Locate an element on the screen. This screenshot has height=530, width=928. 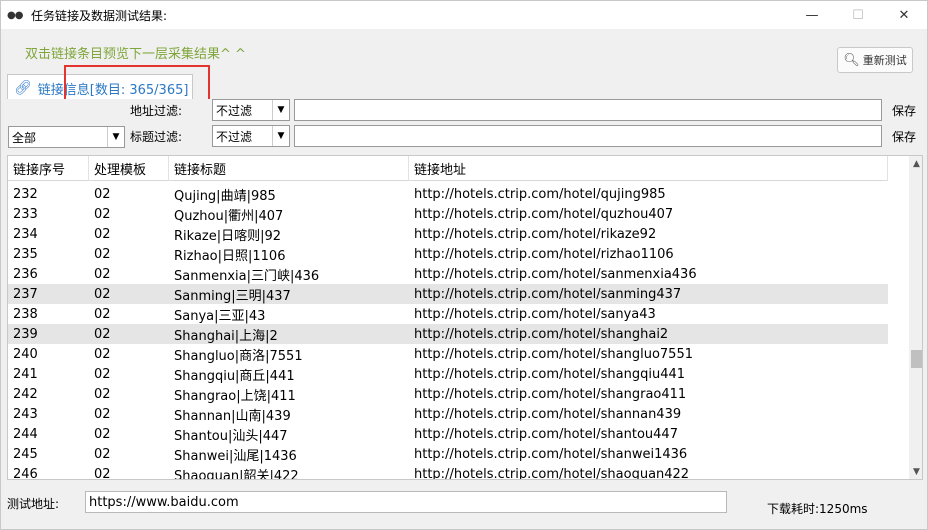
app-icon: ●● is located at coordinates (15, 15).